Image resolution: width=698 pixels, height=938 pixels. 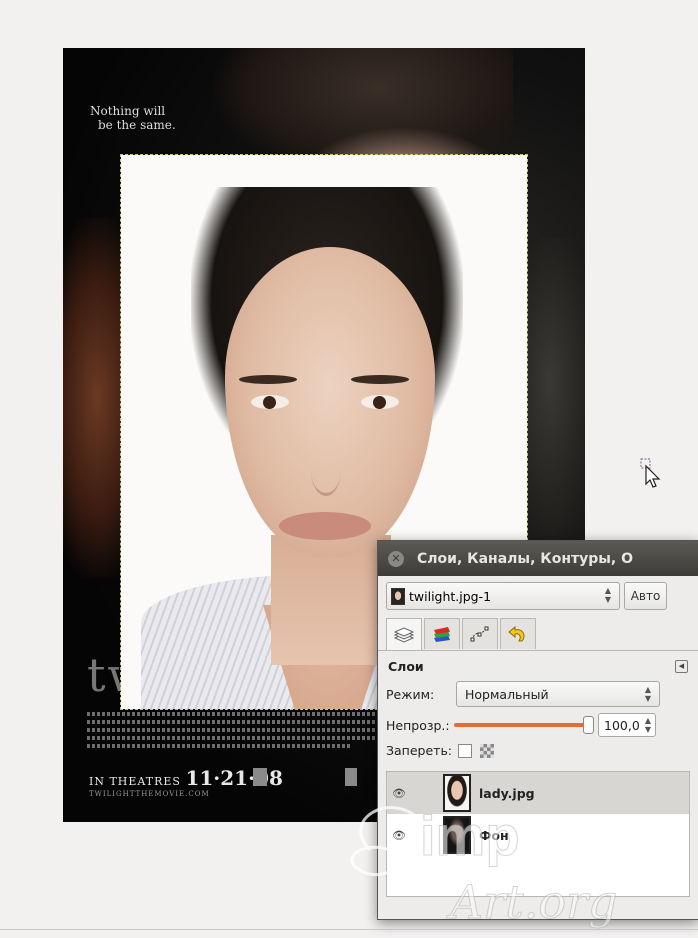 I want to click on layer-row: 👁 lady.jpg, so click(x=538, y=793).